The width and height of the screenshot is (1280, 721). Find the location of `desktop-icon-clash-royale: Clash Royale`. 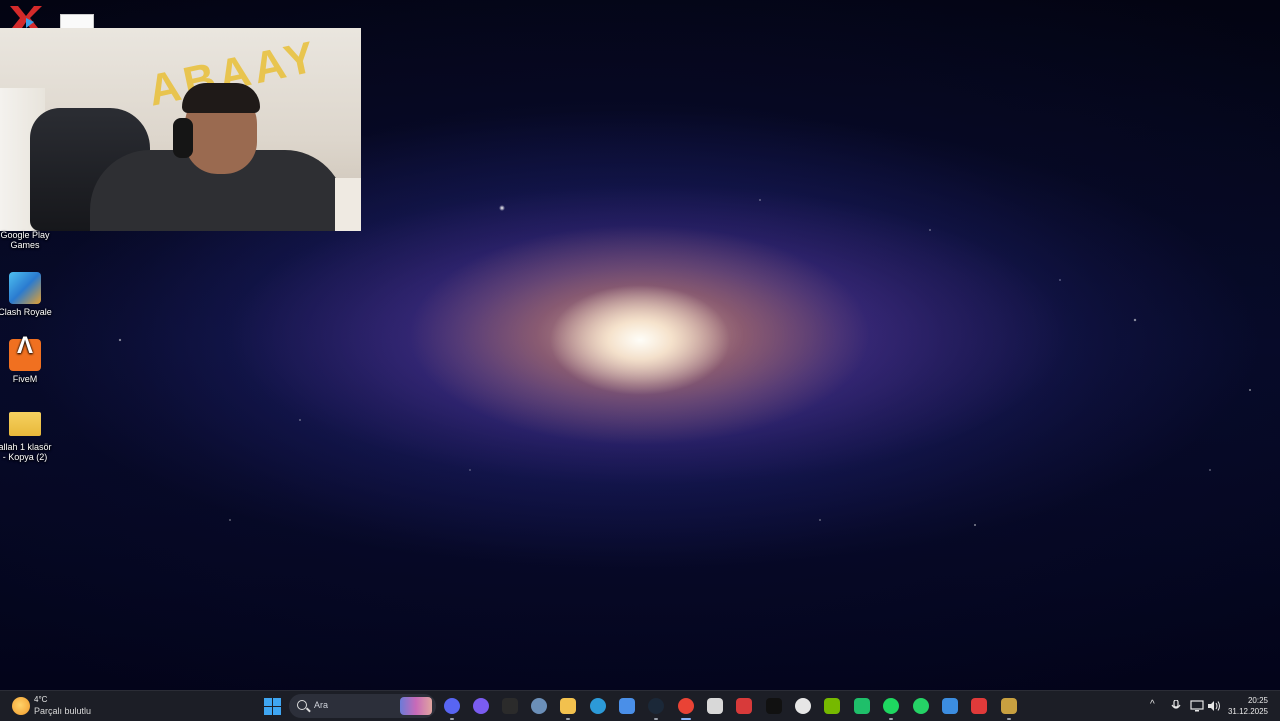

desktop-icon-clash-royale: Clash Royale is located at coordinates (26, 294).